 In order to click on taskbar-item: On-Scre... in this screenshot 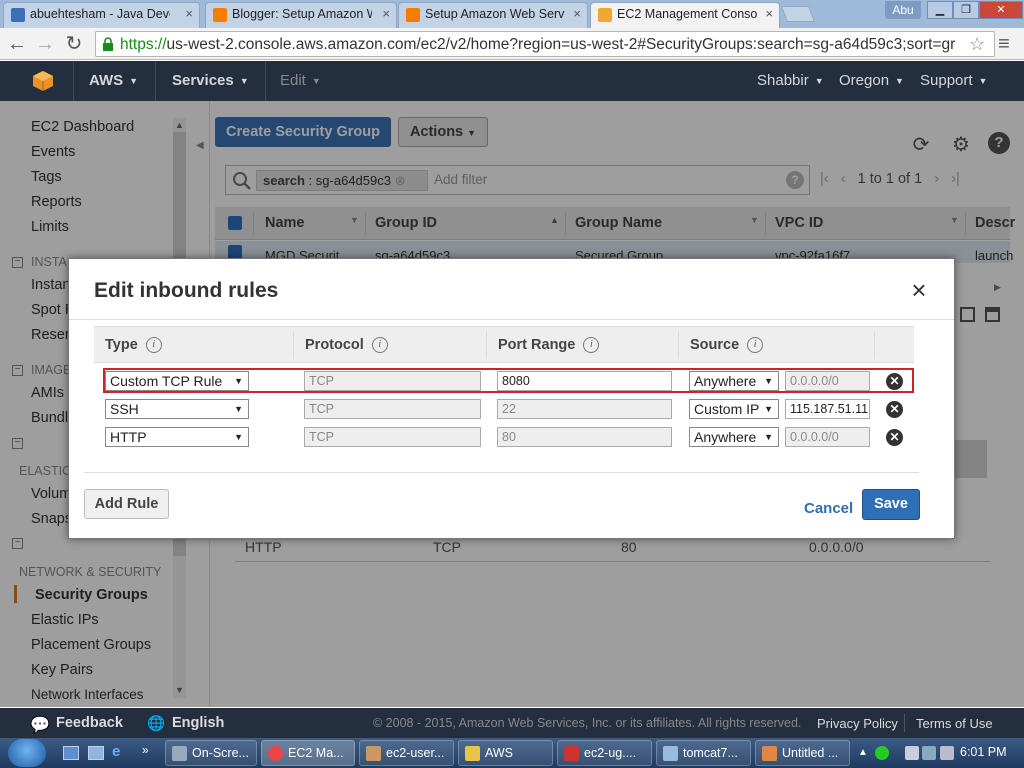, I will do `click(211, 753)`.